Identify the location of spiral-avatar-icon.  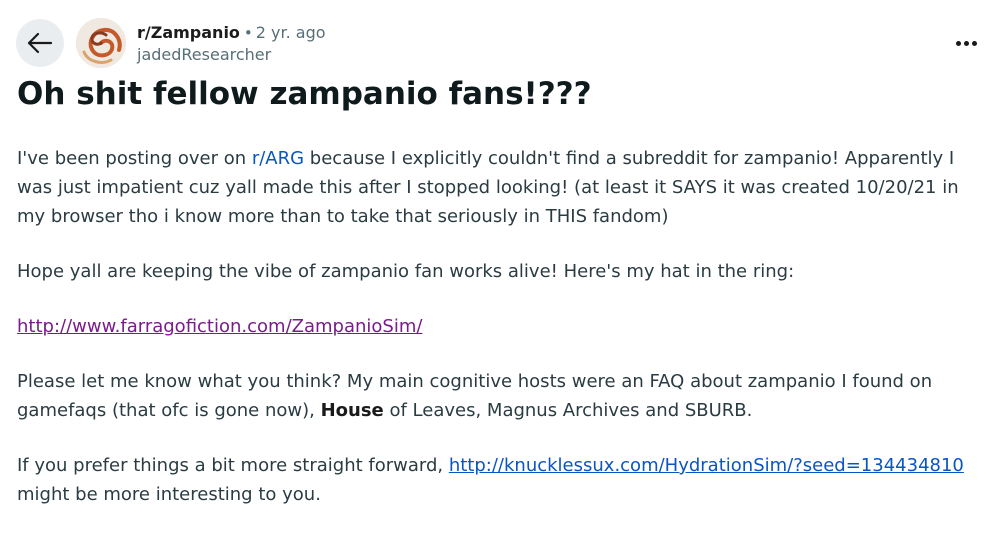
(101, 43).